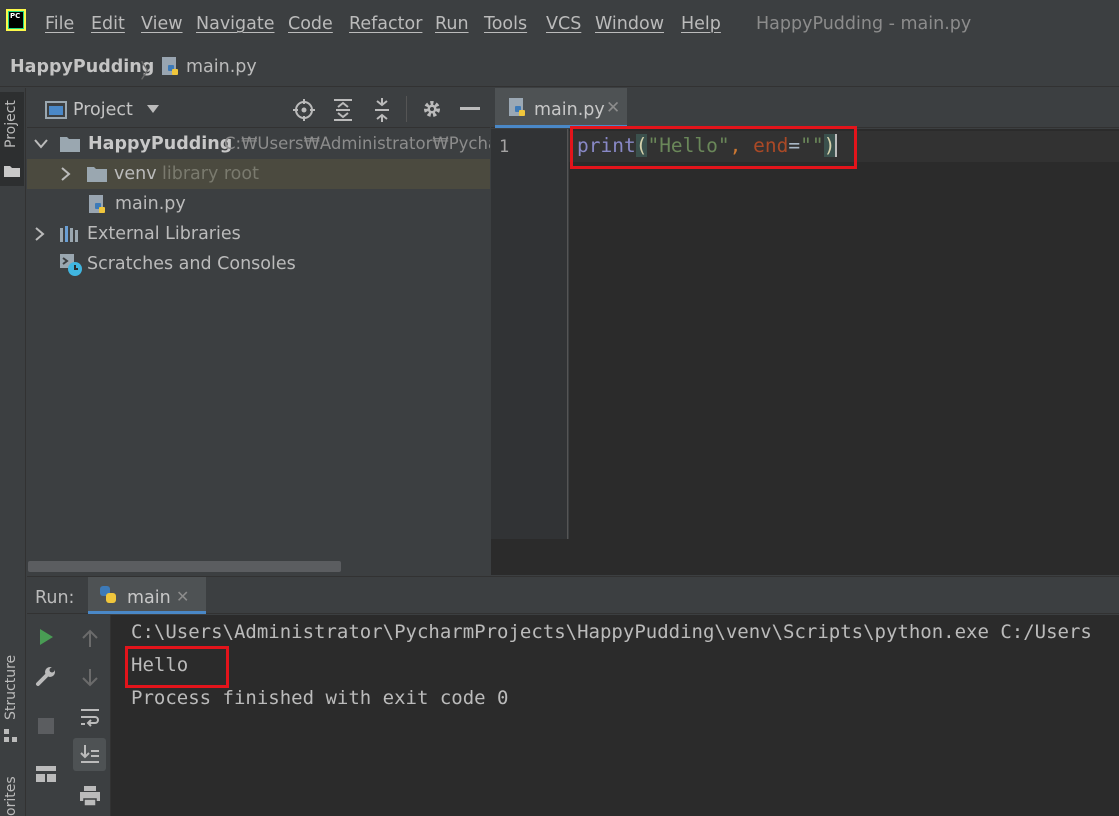 Image resolution: width=1119 pixels, height=816 pixels. What do you see at coordinates (46, 637) in the screenshot?
I see `run-play-icon` at bounding box center [46, 637].